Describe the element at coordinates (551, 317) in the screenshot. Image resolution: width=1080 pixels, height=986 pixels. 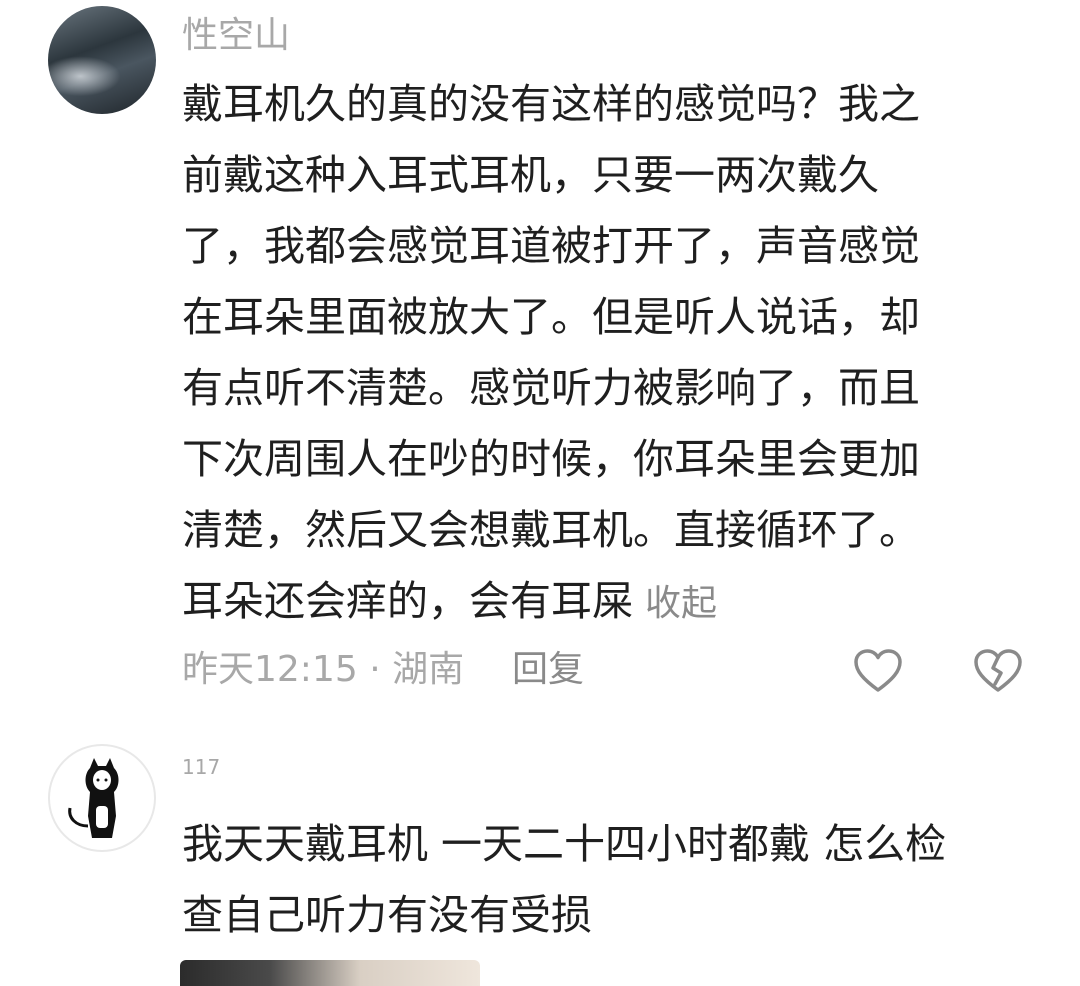
I see `comment-line: 在耳朵里面被放大了。但是听人说话，却` at that location.